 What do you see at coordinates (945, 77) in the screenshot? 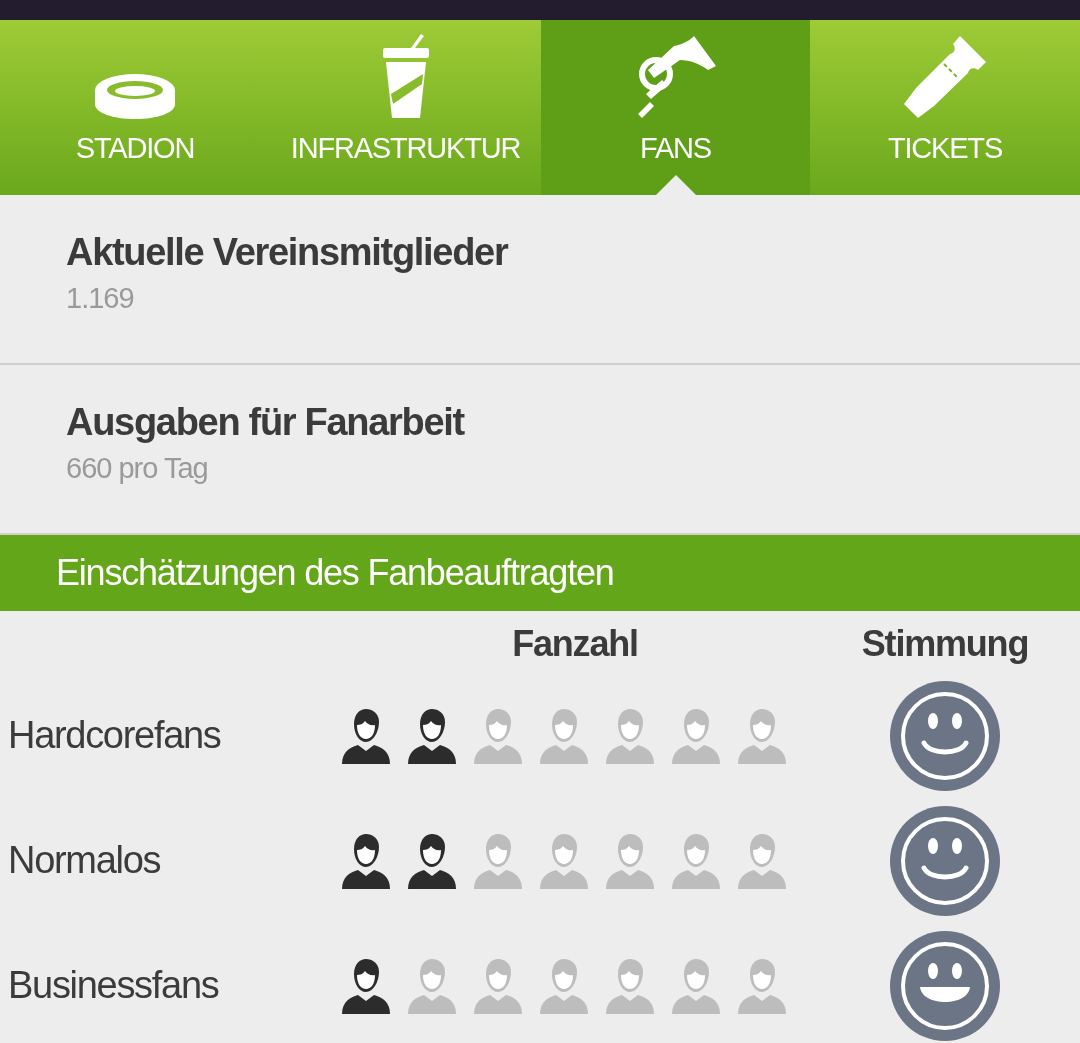
I see `ticket-icon` at bounding box center [945, 77].